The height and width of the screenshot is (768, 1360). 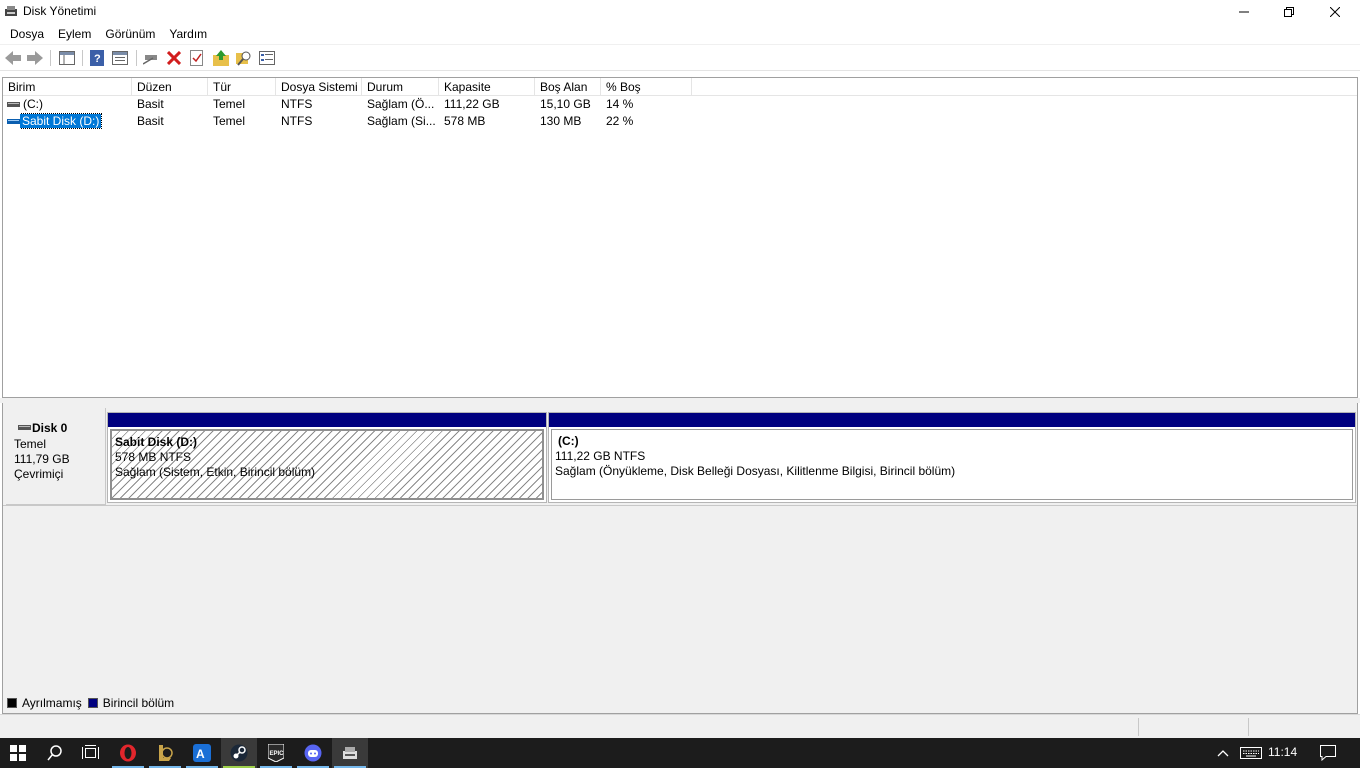 What do you see at coordinates (600, 456) in the screenshot?
I see `partition-size: 111,22 GB NTFS` at bounding box center [600, 456].